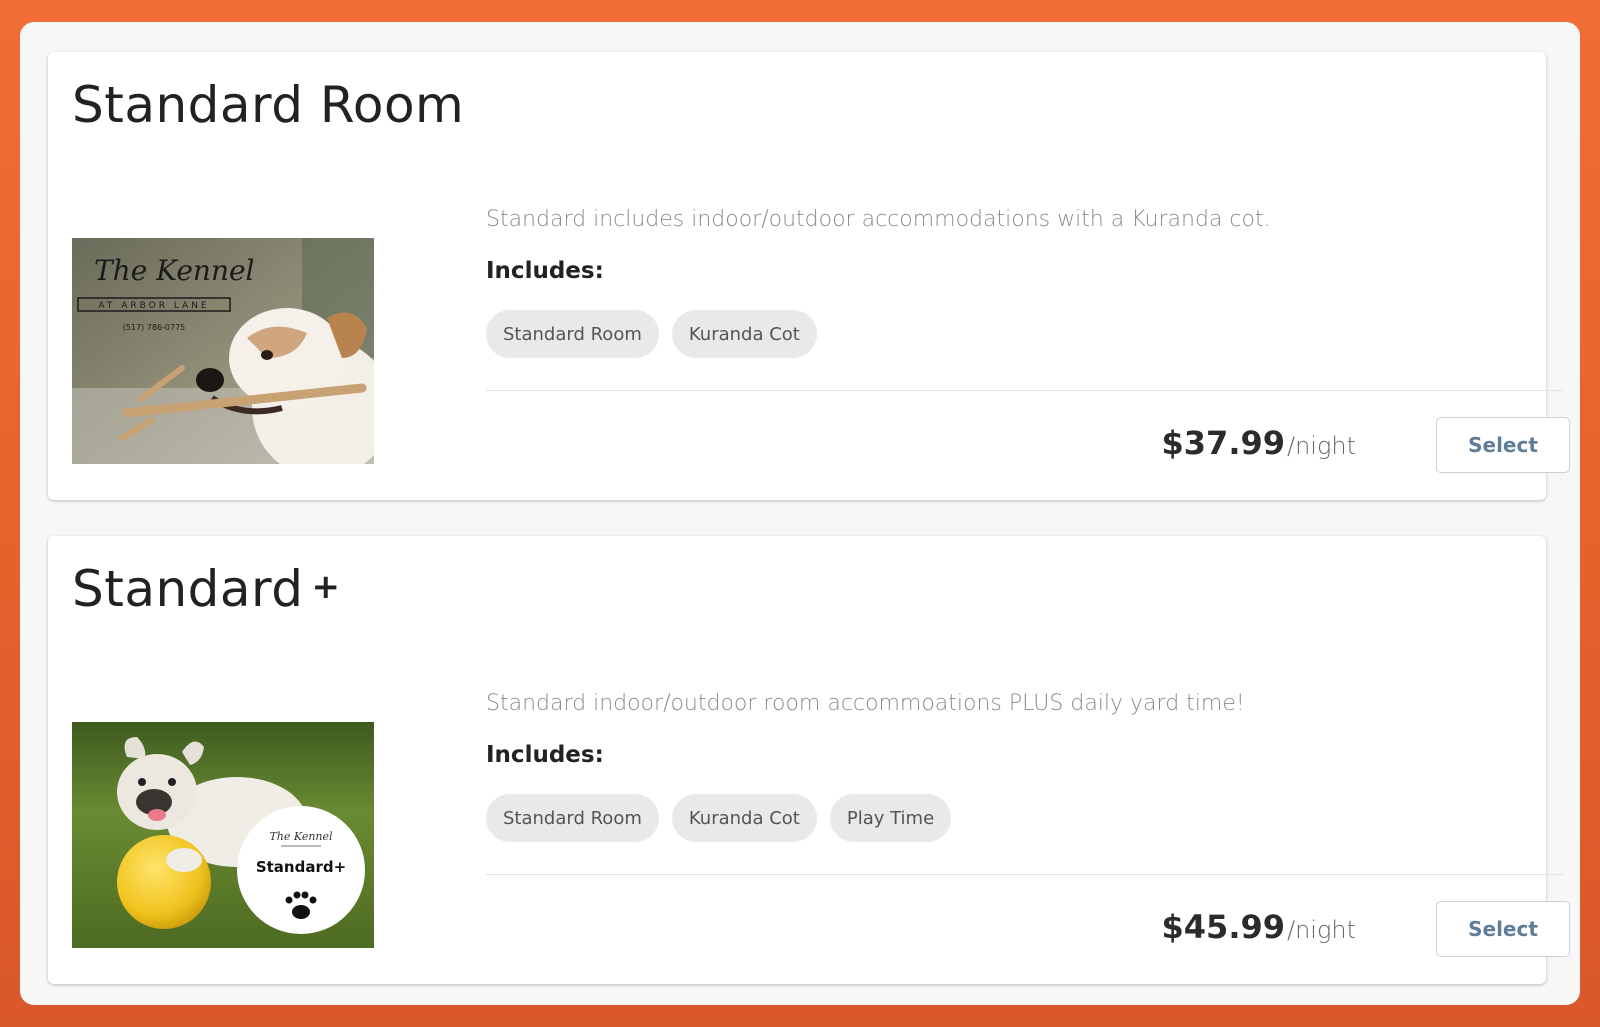 Image resolution: width=1600 pixels, height=1027 pixels. Describe the element at coordinates (1223, 443) in the screenshot. I see `price-amount: $37.99` at that location.